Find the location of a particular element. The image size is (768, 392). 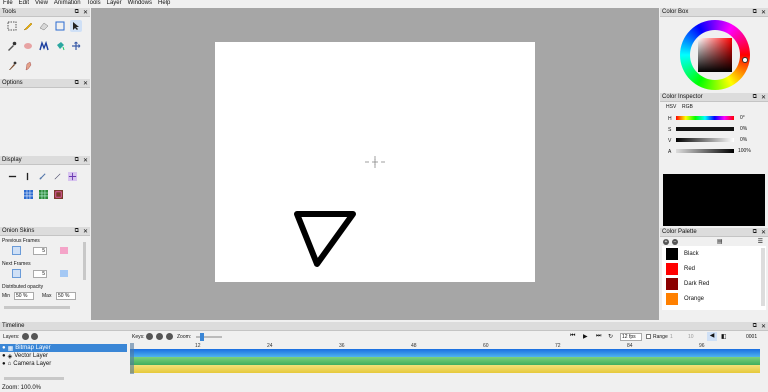

next-color-swatch is located at coordinates (64, 273).